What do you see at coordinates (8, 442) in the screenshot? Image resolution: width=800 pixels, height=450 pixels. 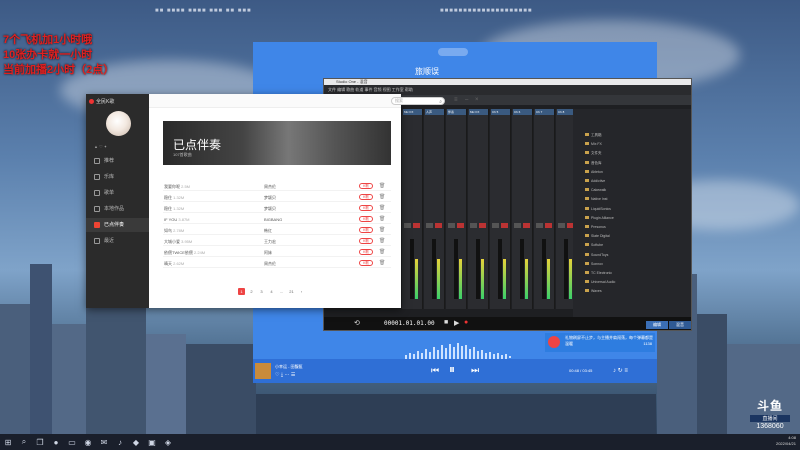 I see `start-icon: ⊞` at bounding box center [8, 442].